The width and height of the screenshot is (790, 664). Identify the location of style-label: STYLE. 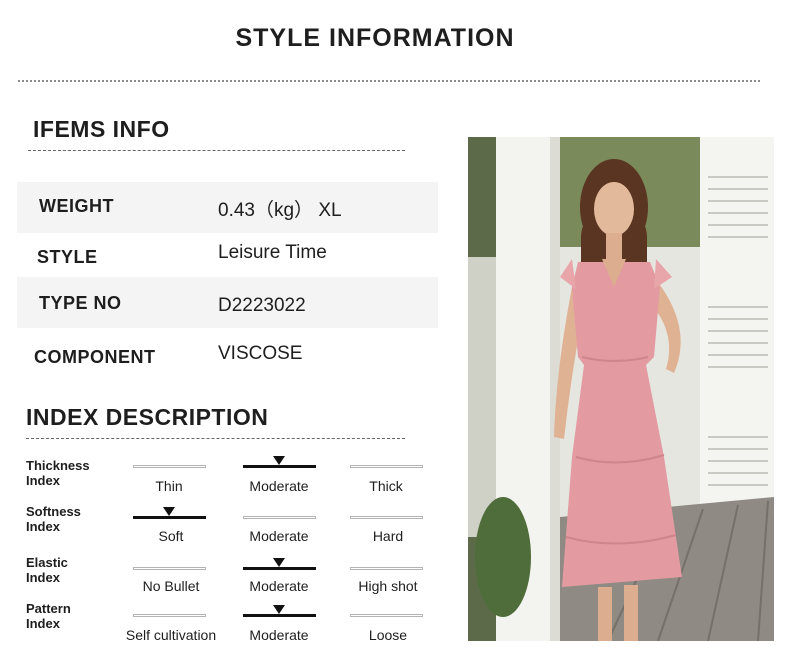
(67, 257).